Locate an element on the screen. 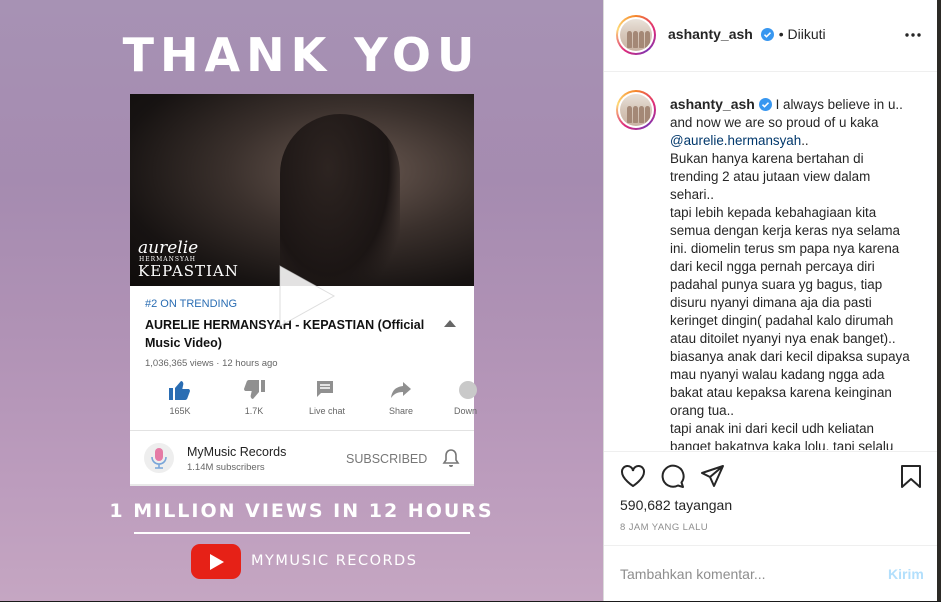  send-button: Kirim is located at coordinates (906, 574).